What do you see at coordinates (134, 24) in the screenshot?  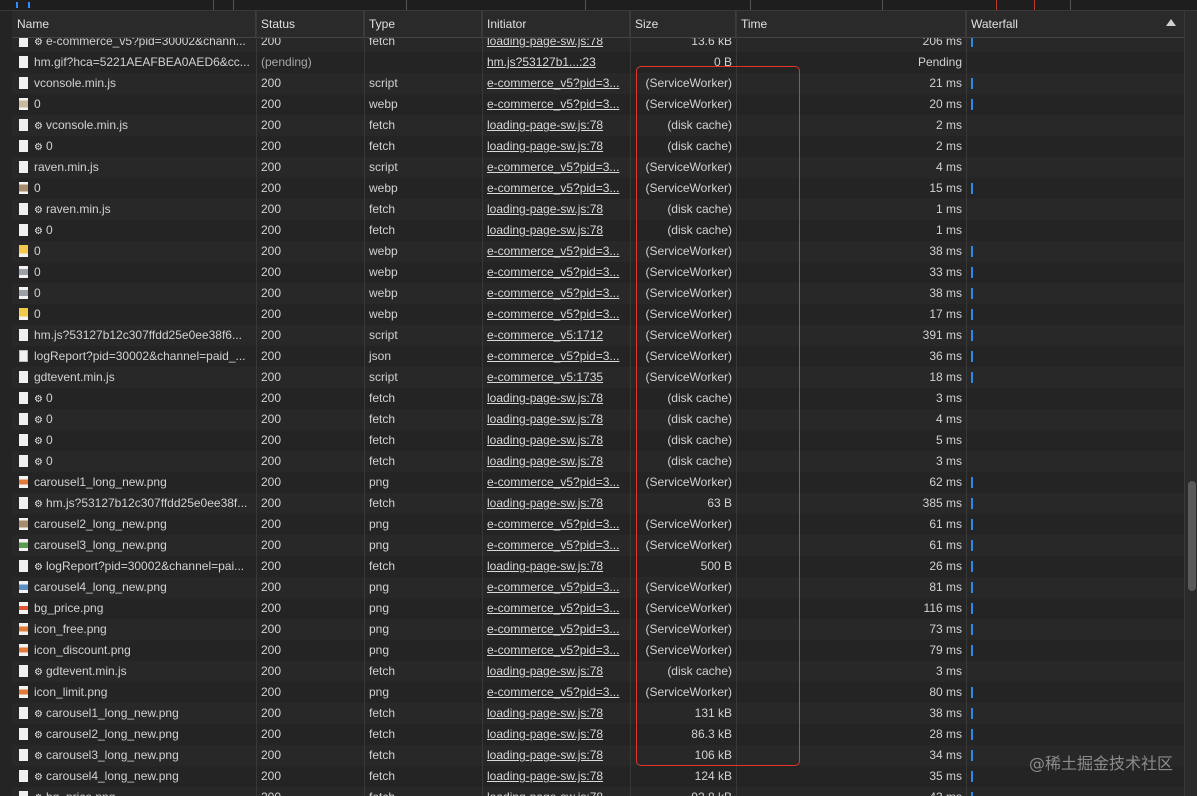 I see `column-header-name: Name` at bounding box center [134, 24].